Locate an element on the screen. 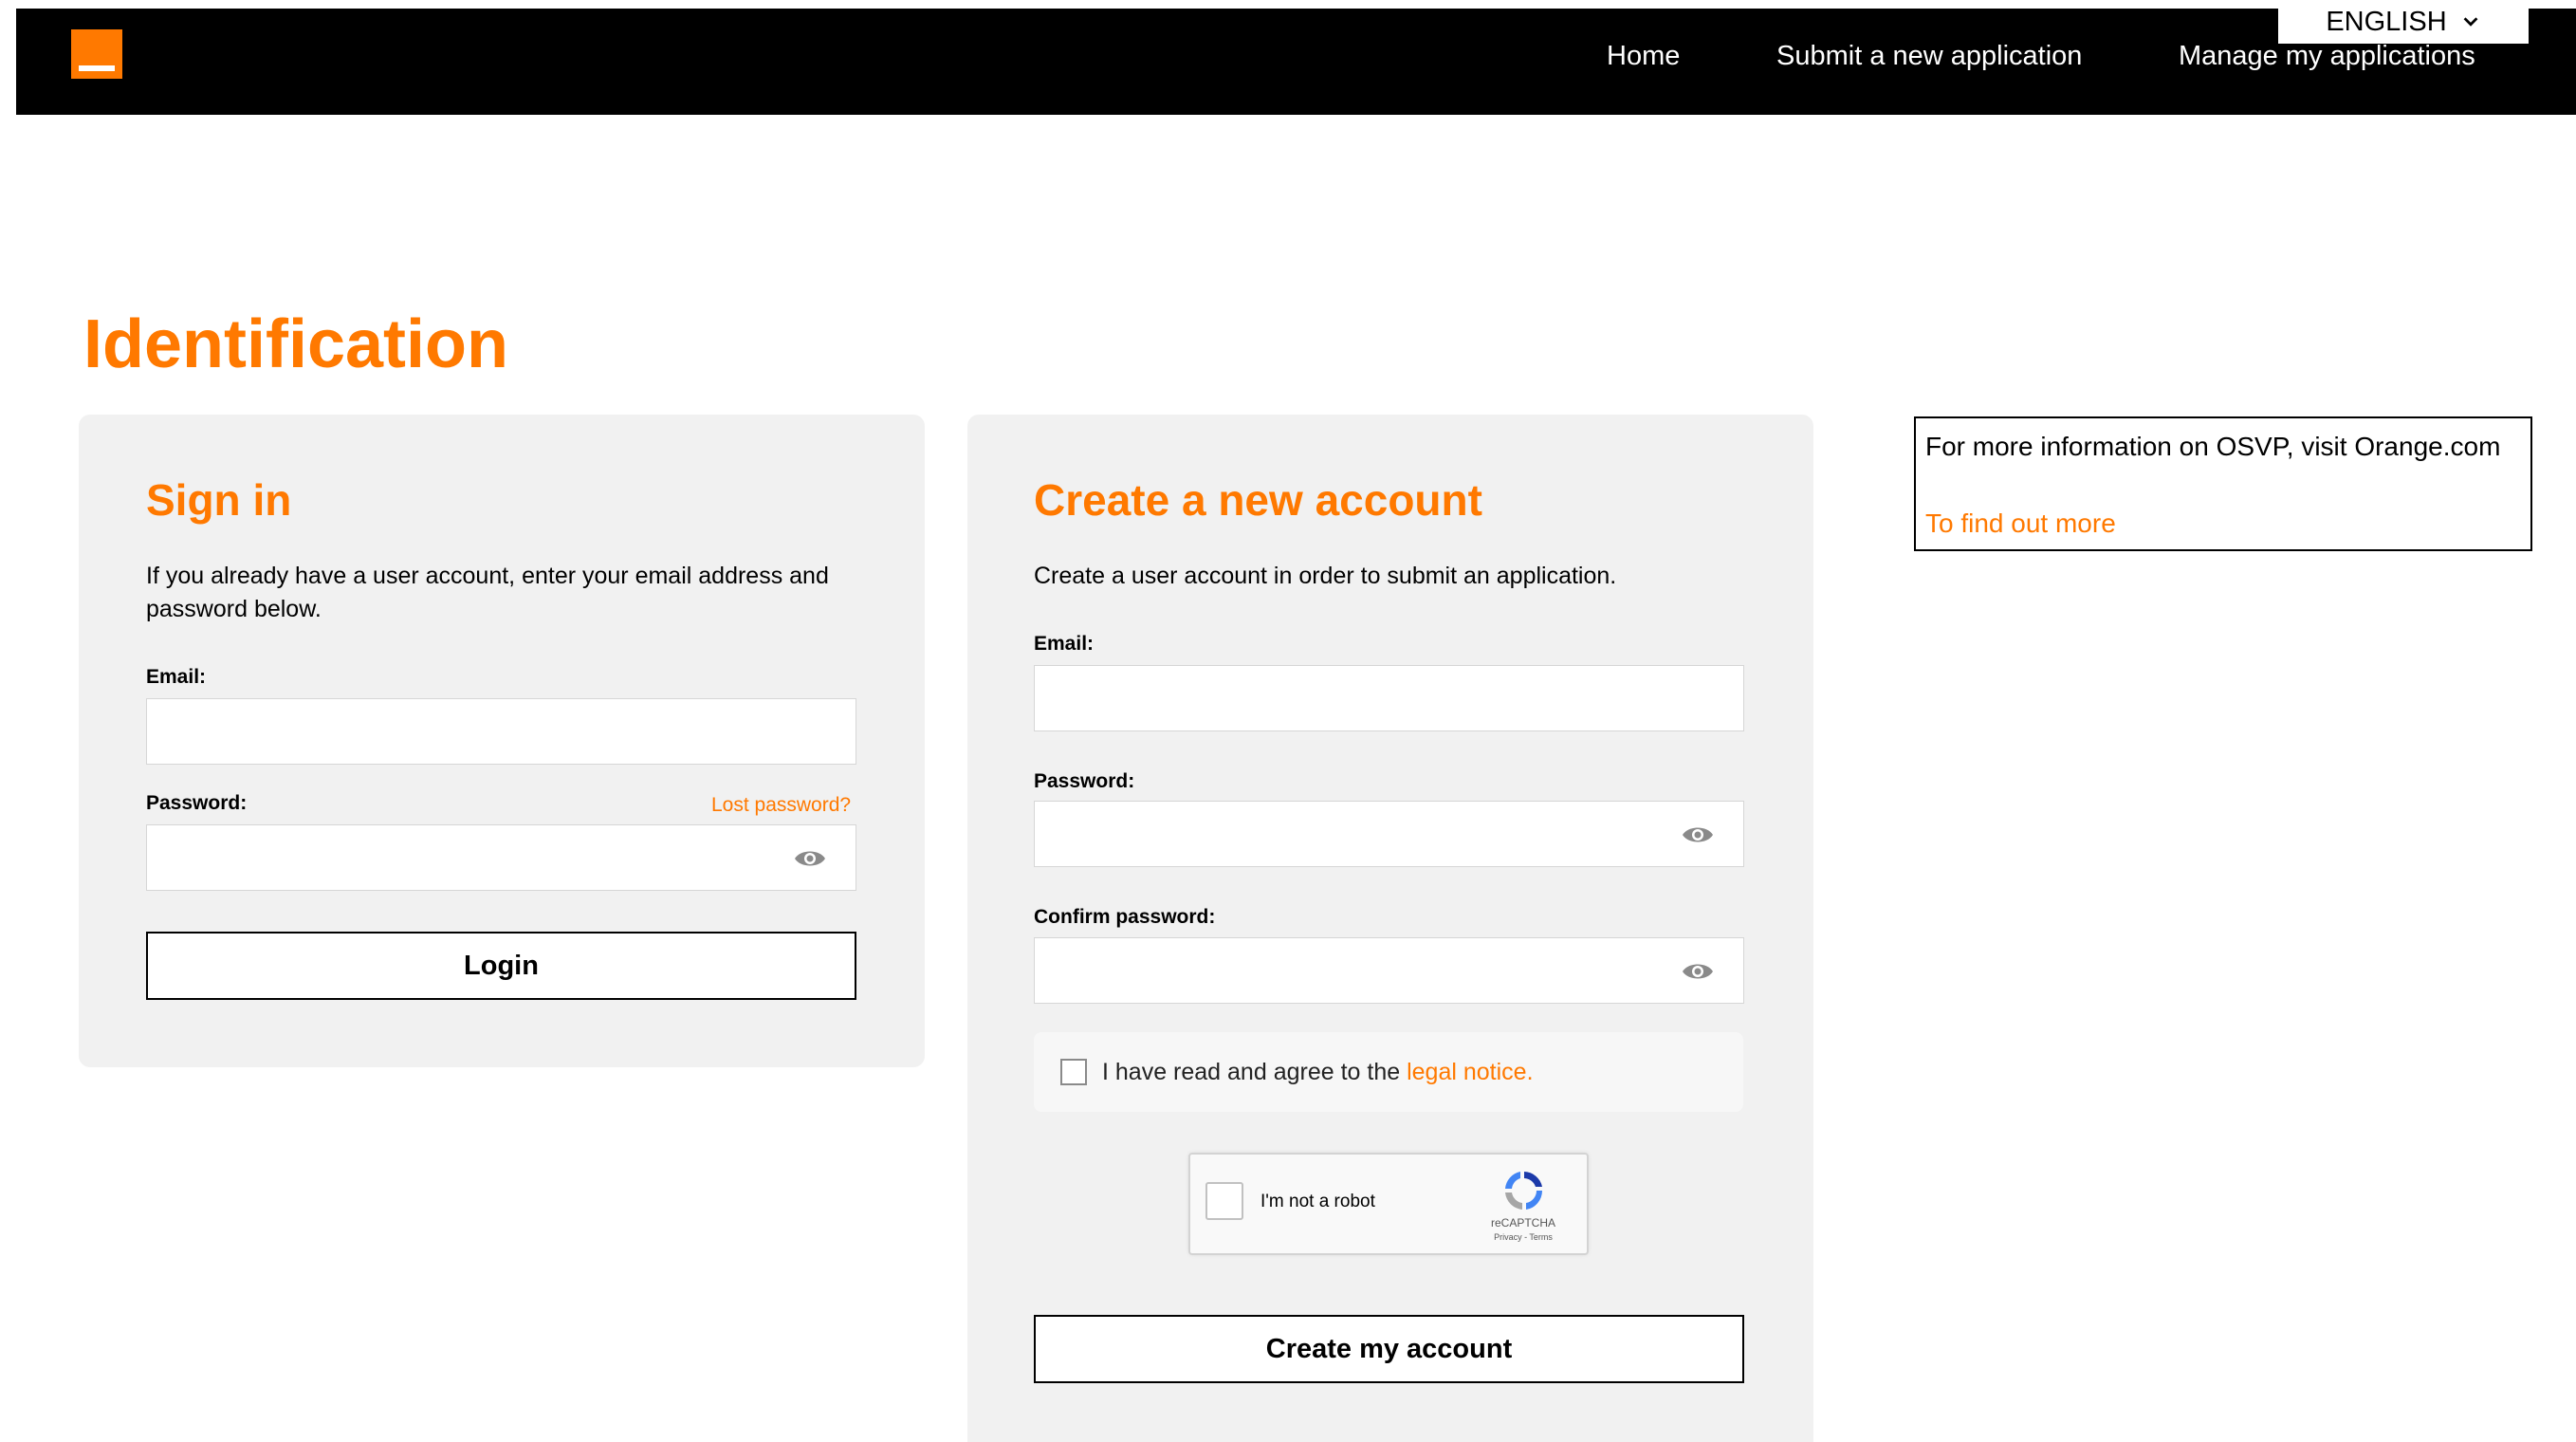  confirm-password-field is located at coordinates (1389, 970).